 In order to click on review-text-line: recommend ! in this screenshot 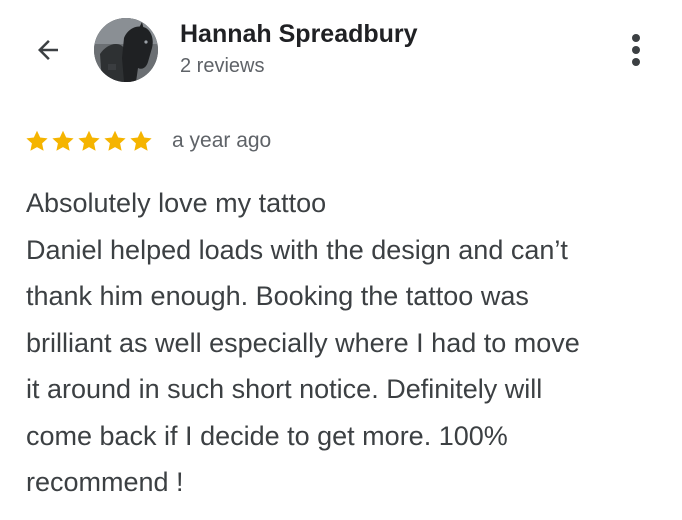, I will do `click(105, 482)`.